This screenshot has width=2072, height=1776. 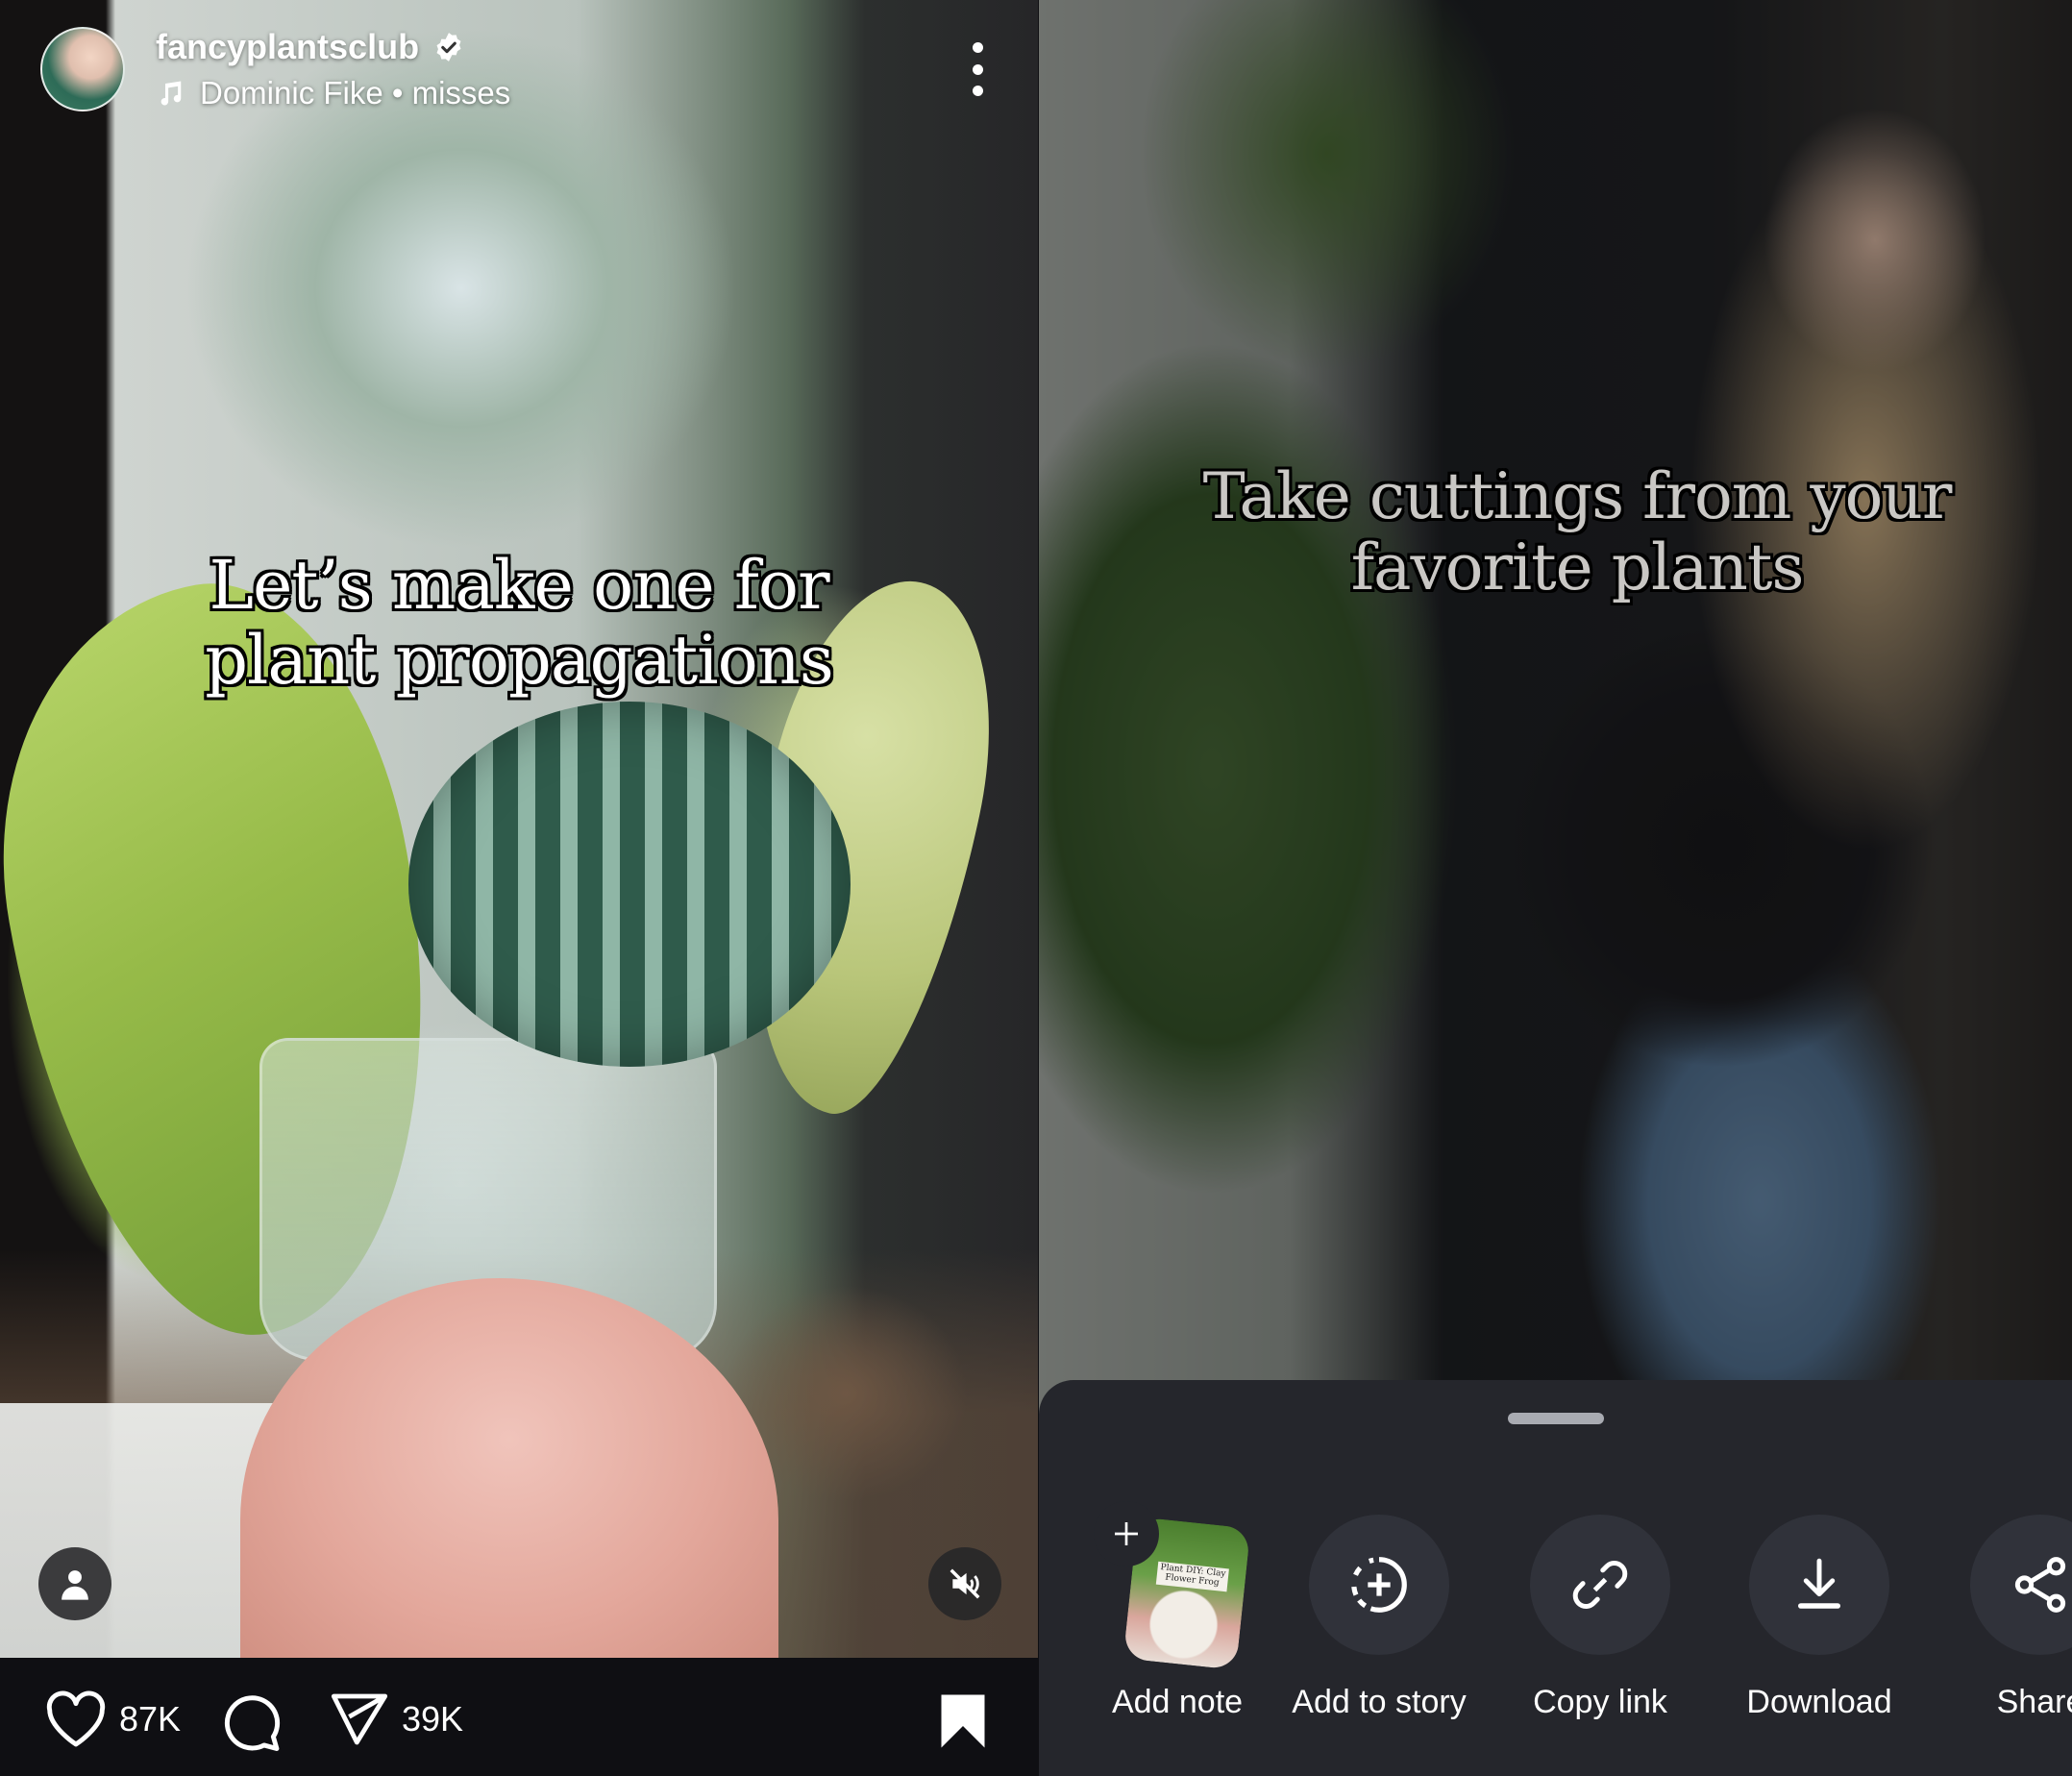 What do you see at coordinates (448, 47) in the screenshot?
I see `verified-badge-icon` at bounding box center [448, 47].